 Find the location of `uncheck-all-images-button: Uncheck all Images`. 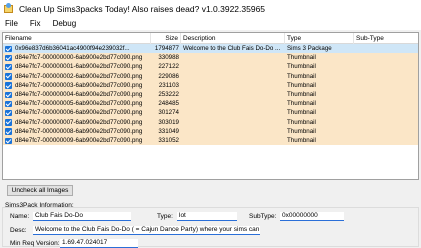

uncheck-all-images-button: Uncheck all Images is located at coordinates (40, 190).